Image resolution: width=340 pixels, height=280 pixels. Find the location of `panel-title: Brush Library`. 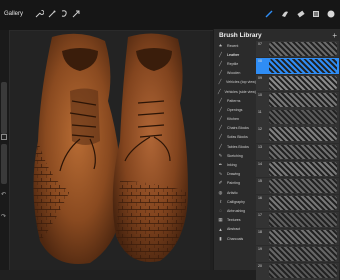

panel-title: Brush Library is located at coordinates (240, 35).